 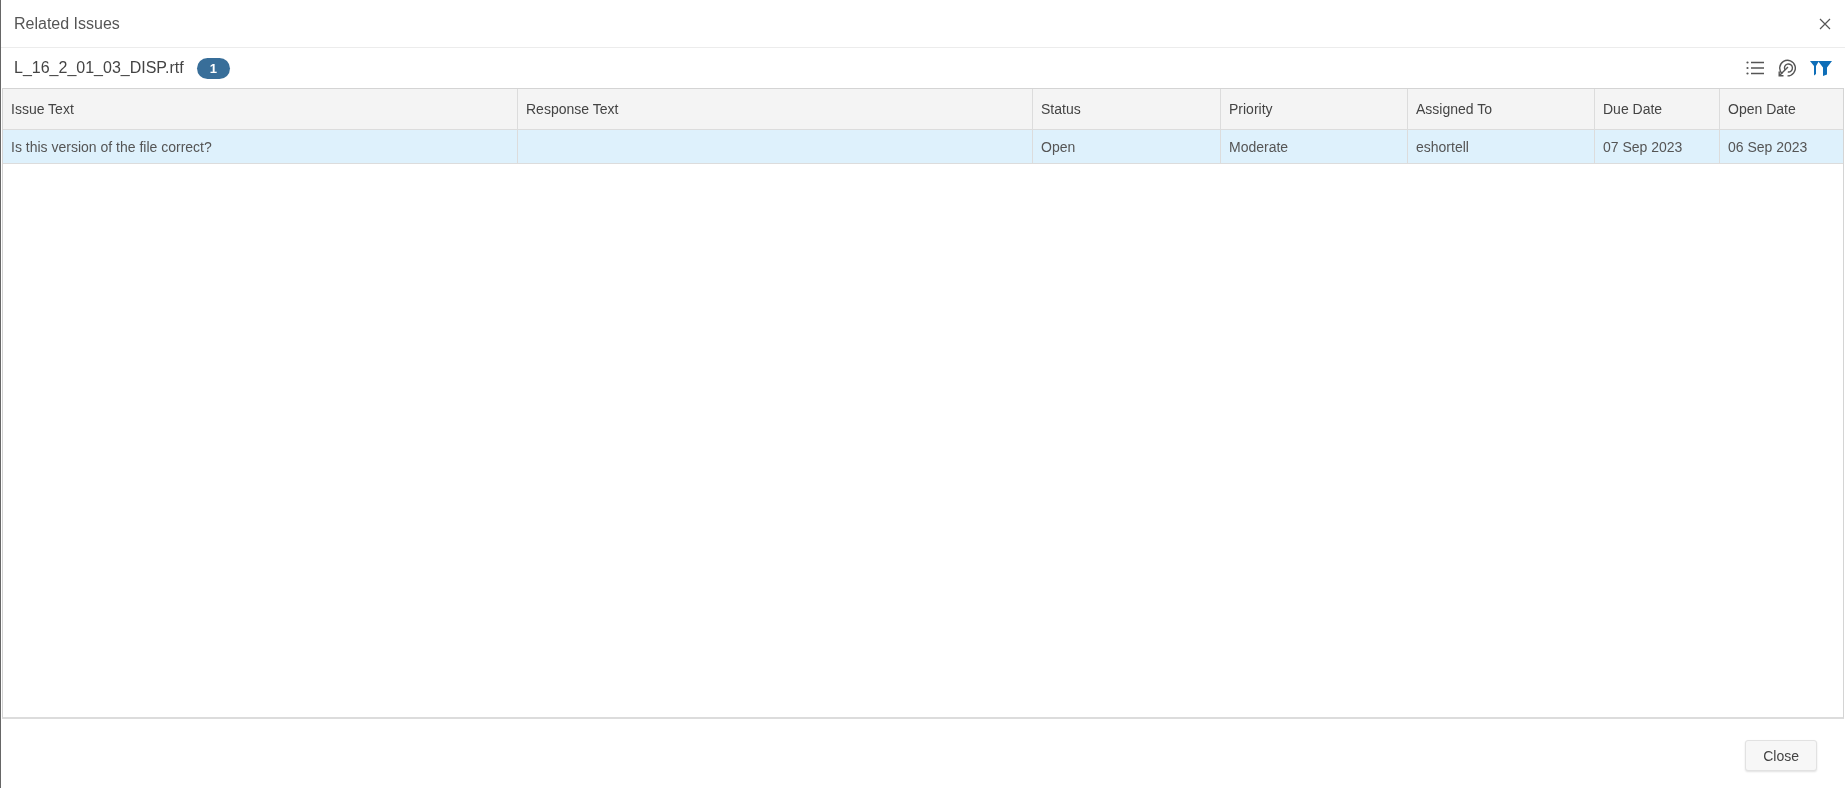 What do you see at coordinates (1821, 68) in the screenshot?
I see `filter-icon` at bounding box center [1821, 68].